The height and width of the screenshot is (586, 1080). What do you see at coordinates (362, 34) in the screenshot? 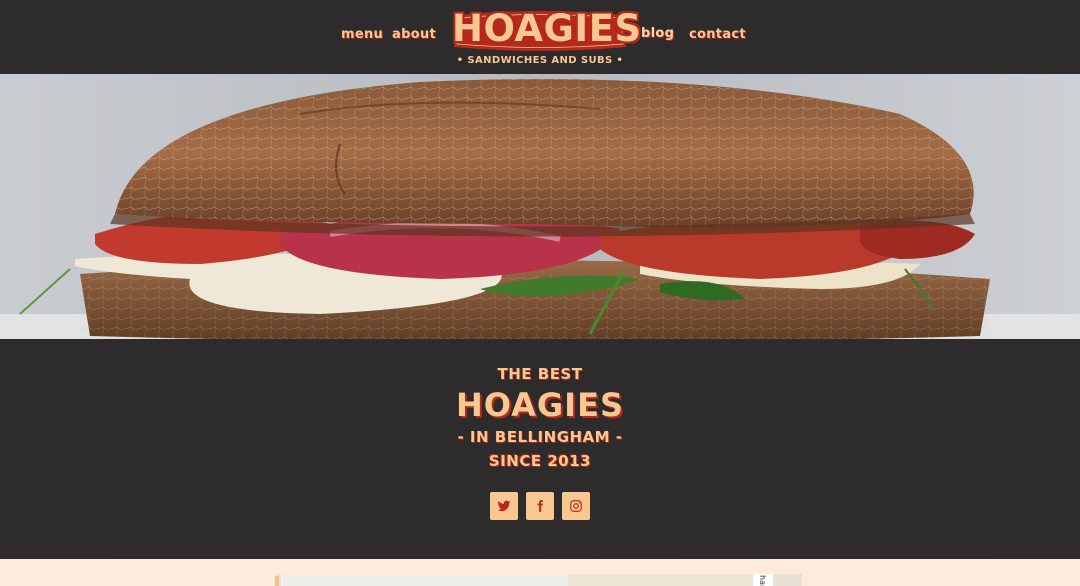
I see `nav-menu-link: Menu` at bounding box center [362, 34].